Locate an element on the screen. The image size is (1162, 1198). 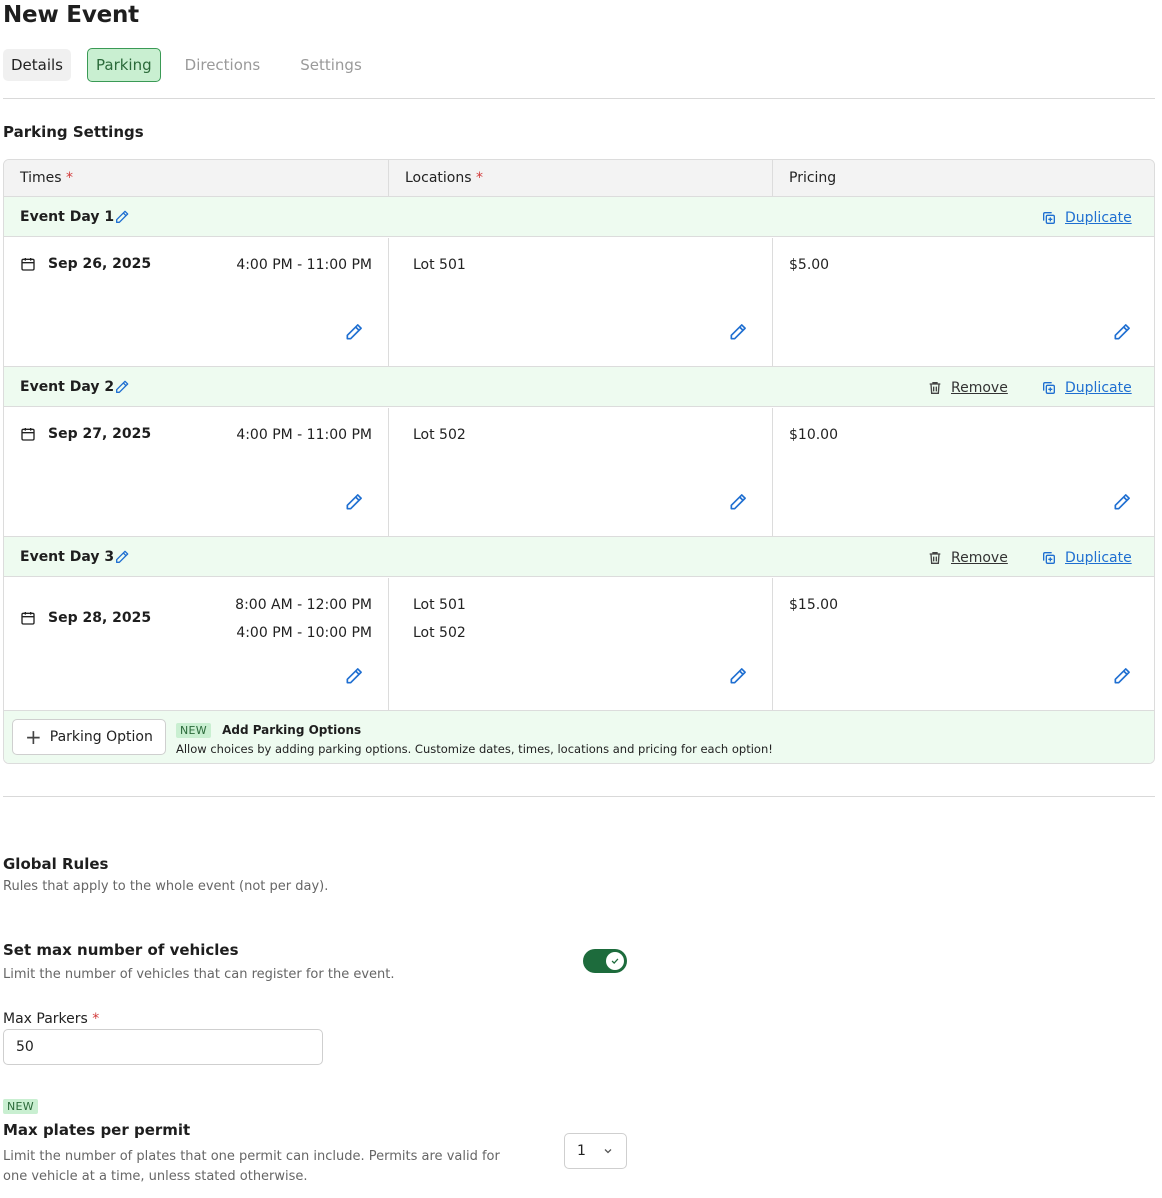
chevron-down-icon is located at coordinates (608, 1151).